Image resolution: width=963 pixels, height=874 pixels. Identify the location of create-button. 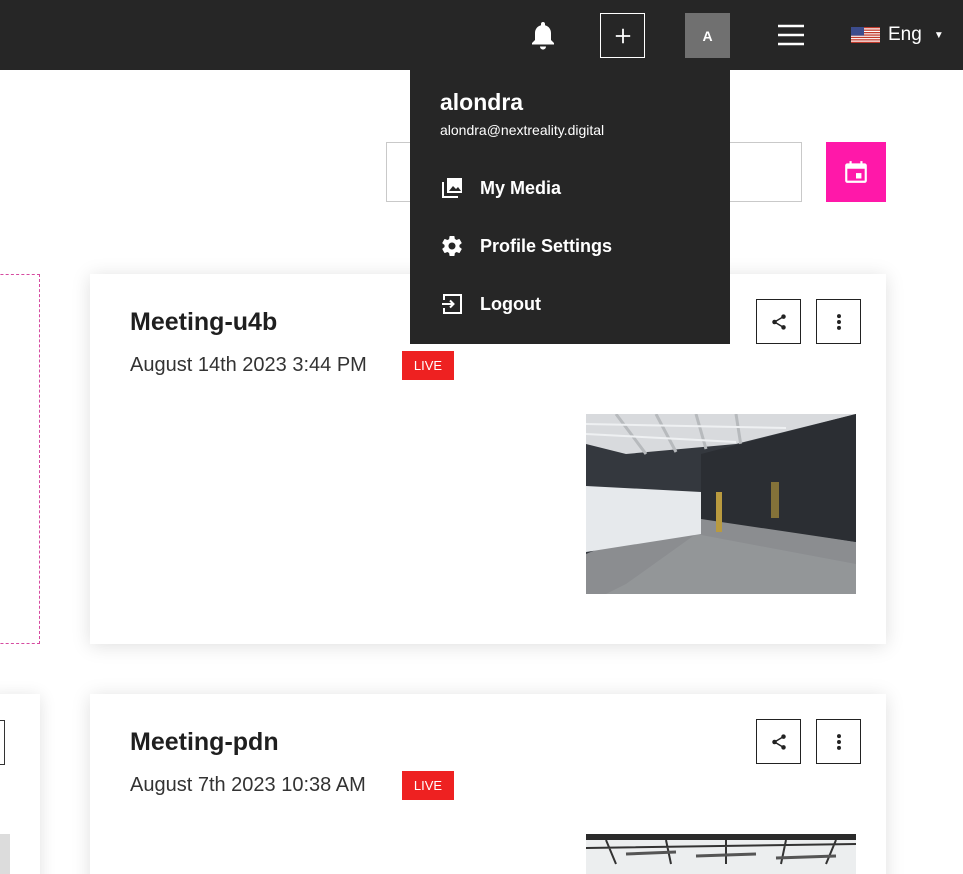
(622, 35).